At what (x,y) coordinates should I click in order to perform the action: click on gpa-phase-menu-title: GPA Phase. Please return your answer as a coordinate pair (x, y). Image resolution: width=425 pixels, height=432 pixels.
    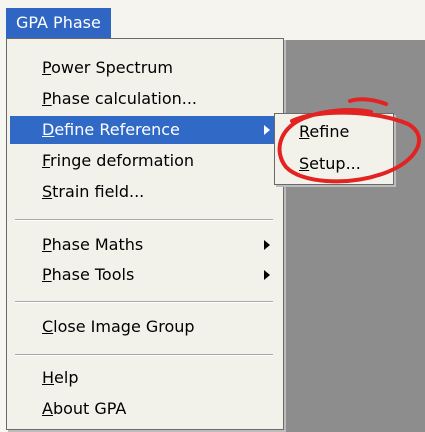
    Looking at the image, I should click on (58, 23).